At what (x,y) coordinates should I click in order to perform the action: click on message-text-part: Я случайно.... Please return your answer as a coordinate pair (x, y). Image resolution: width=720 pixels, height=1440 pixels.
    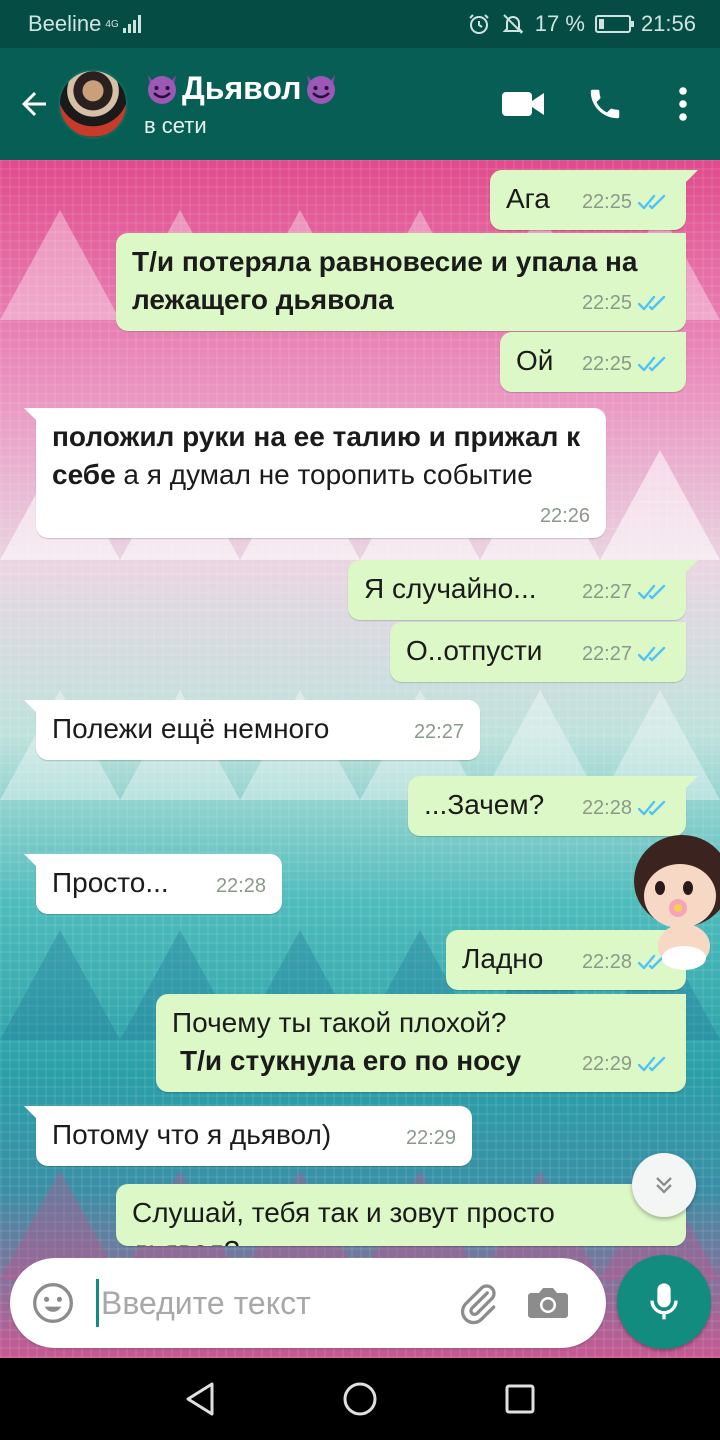
    Looking at the image, I should click on (450, 588).